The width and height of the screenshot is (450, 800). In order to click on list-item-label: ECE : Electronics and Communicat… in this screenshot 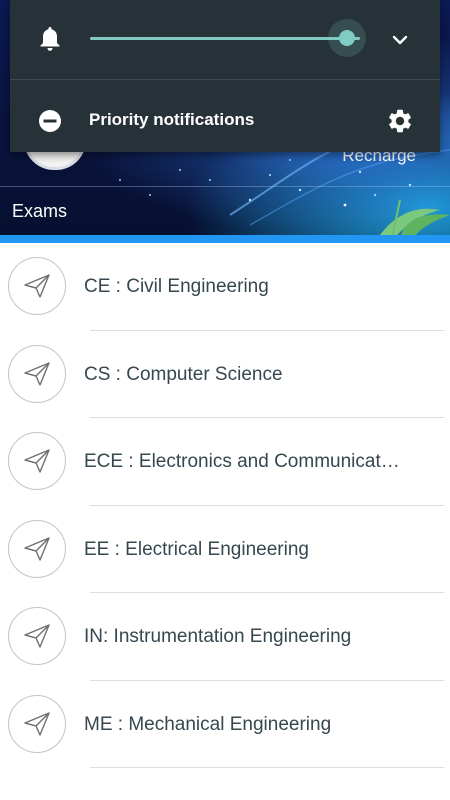, I will do `click(242, 461)`.